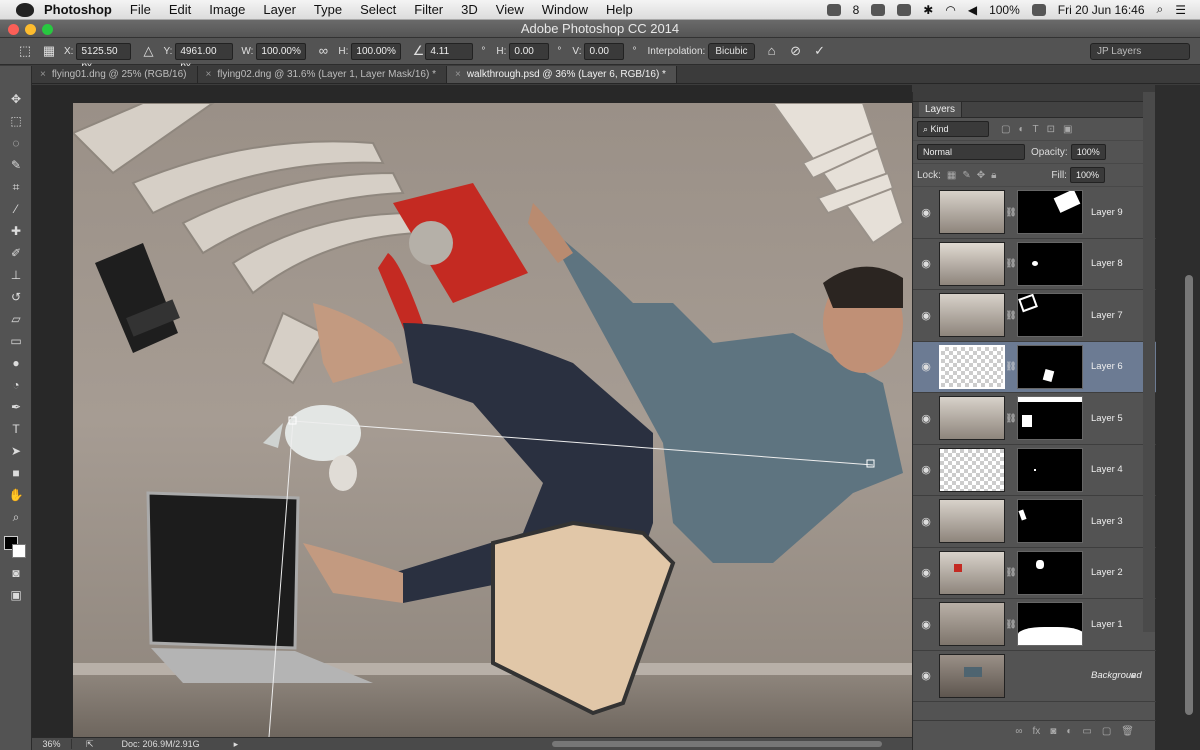  I want to click on pen-tool-icon: ✒, so click(16, 407).